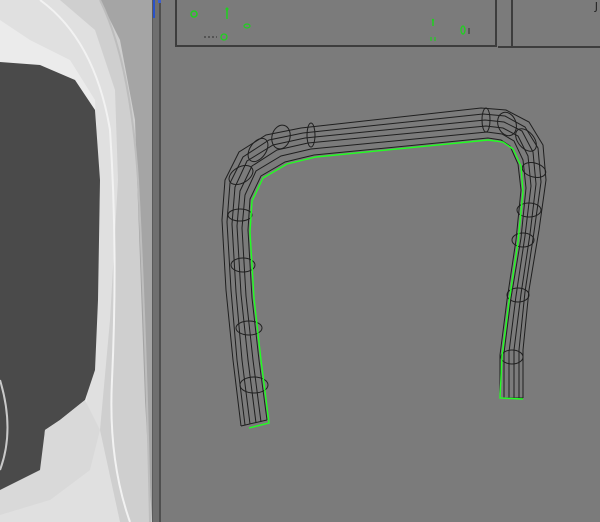 This screenshot has width=600, height=522. What do you see at coordinates (156, 261) in the screenshot?
I see `viewport-divider` at bounding box center [156, 261].